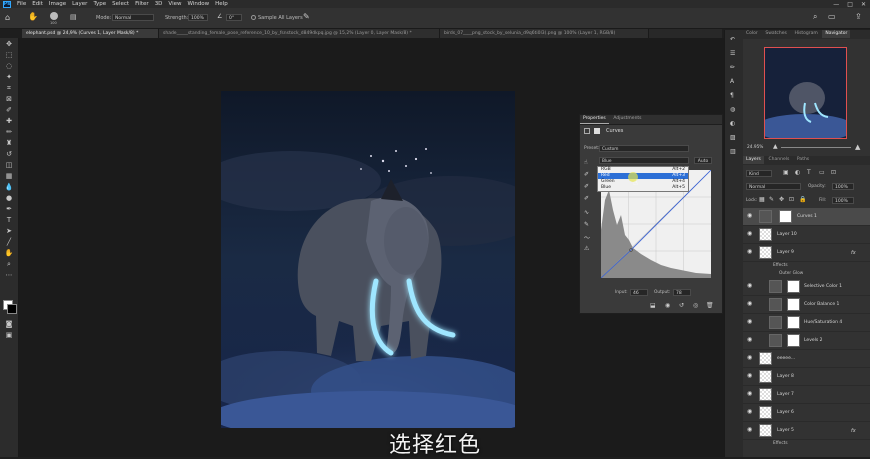 The image size is (870, 459). I want to click on blend-mode-select: Normal, so click(773, 186).